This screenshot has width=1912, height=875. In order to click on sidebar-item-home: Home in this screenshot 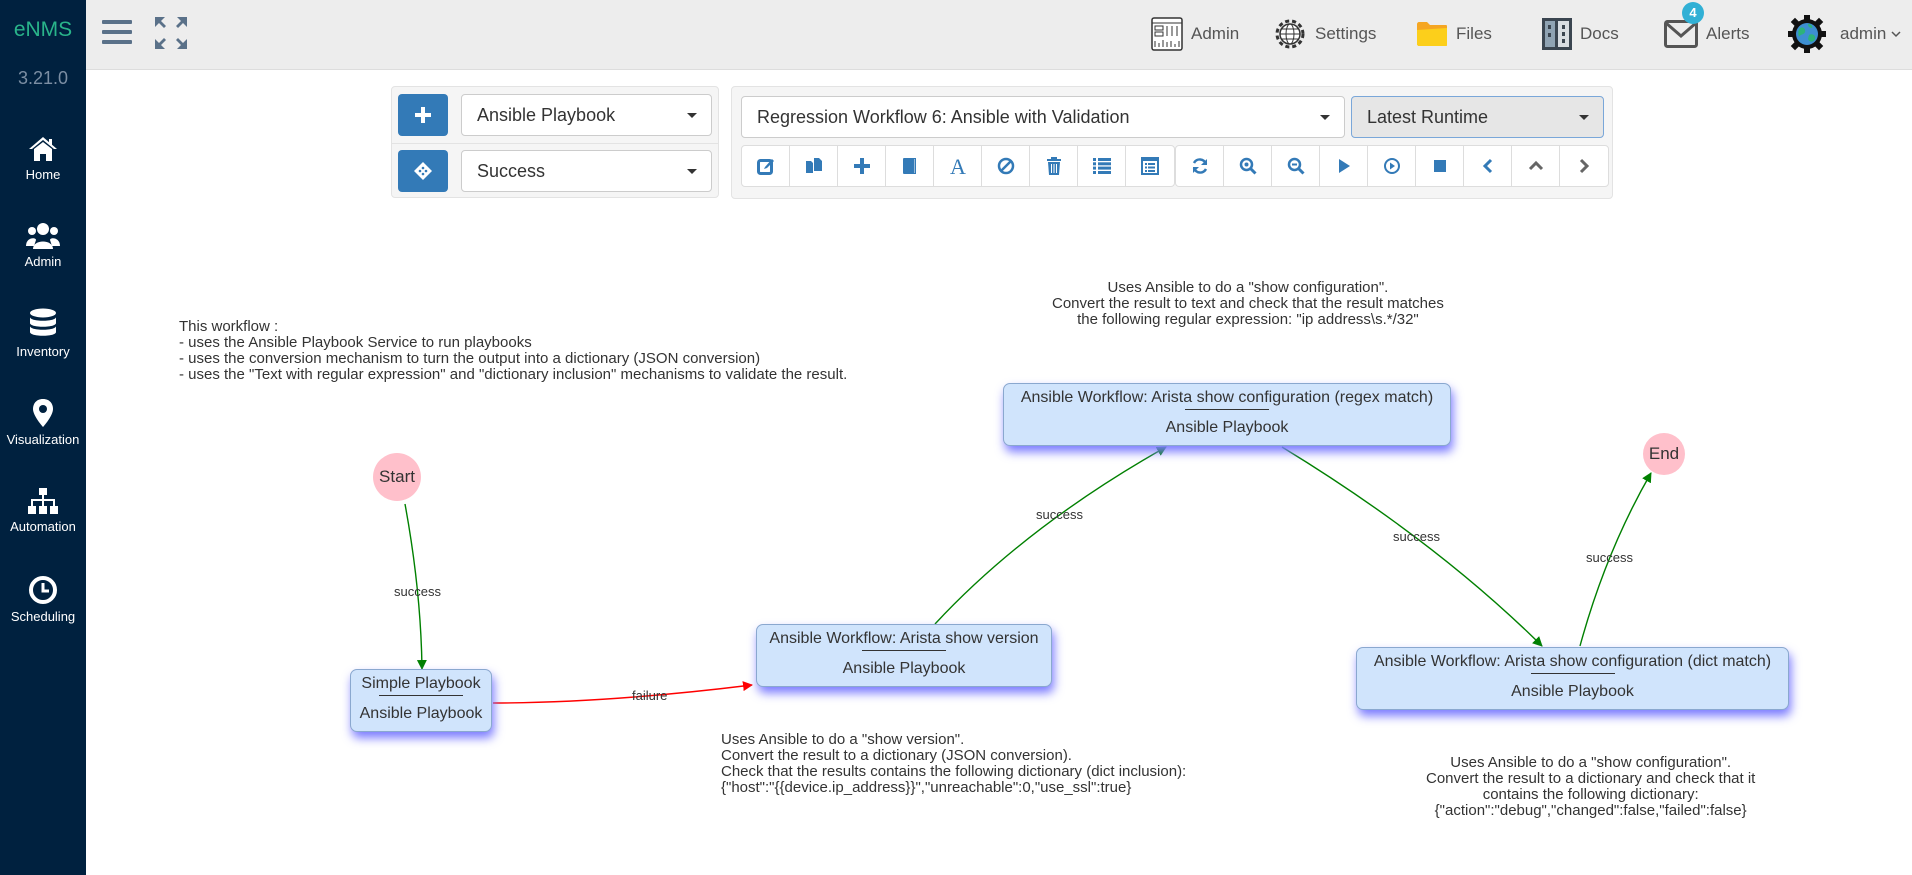, I will do `click(43, 158)`.